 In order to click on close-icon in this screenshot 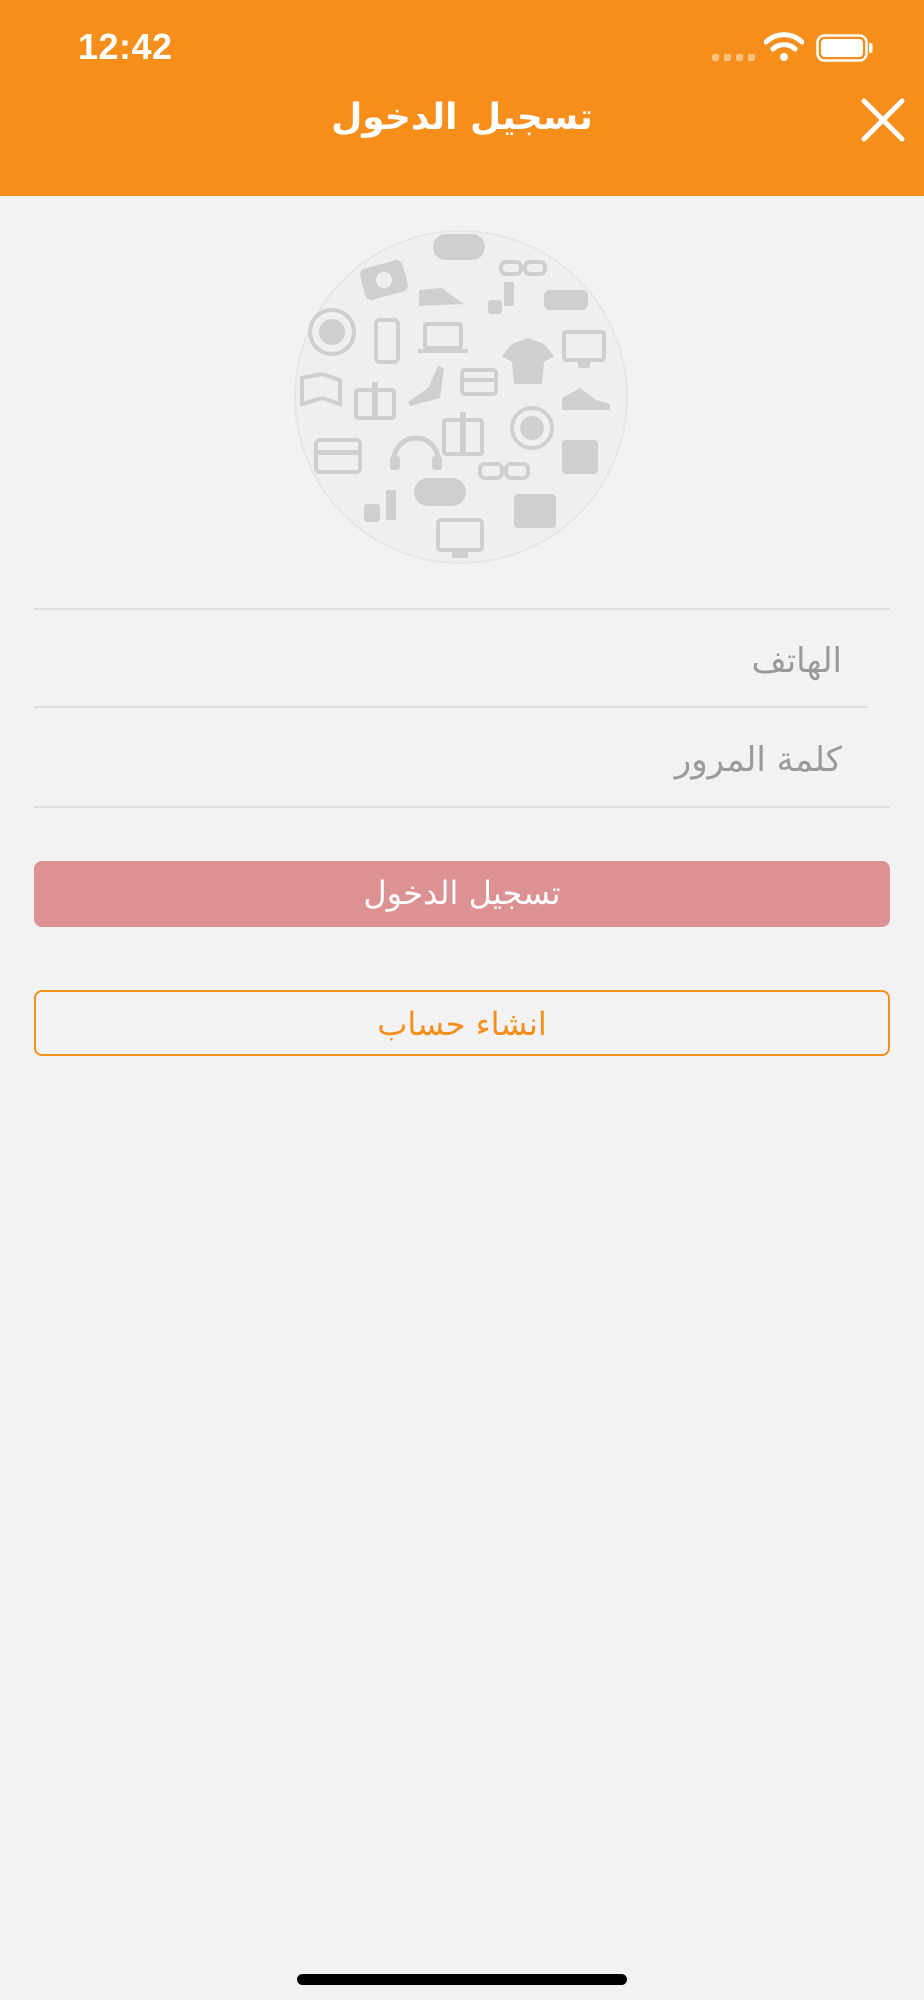, I will do `click(883, 120)`.